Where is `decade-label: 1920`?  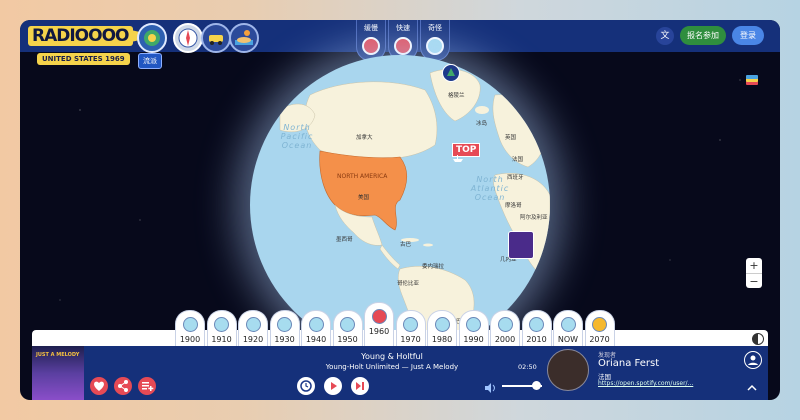 decade-label: 1920 is located at coordinates (253, 339).